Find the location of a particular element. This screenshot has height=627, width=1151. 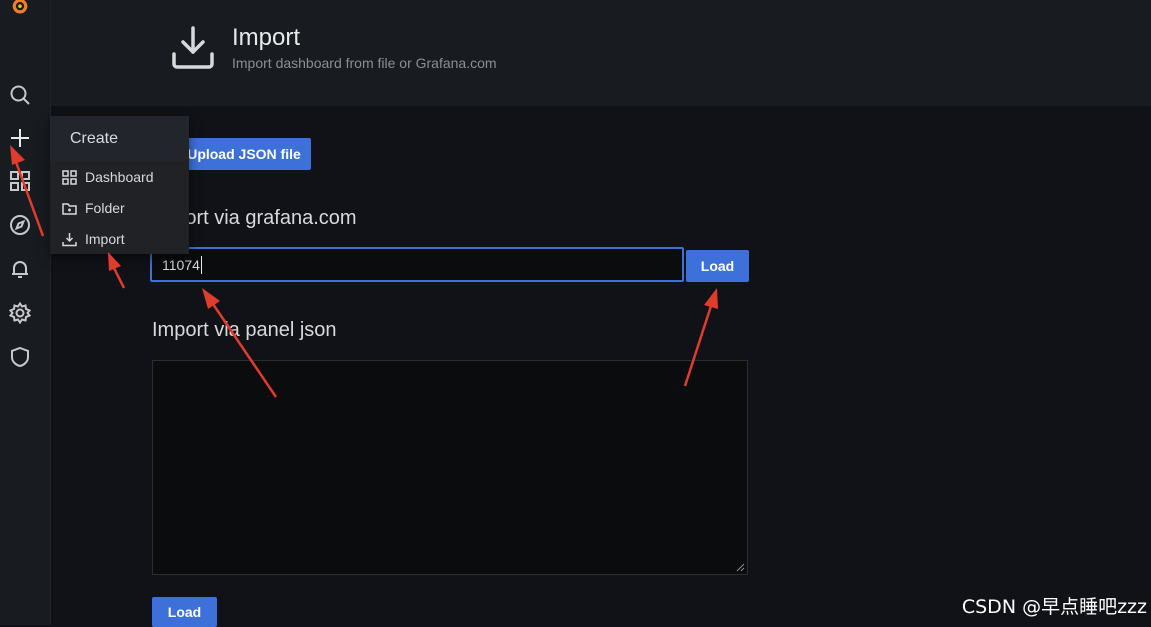

dashboards-grid-icon is located at coordinates (20, 181).